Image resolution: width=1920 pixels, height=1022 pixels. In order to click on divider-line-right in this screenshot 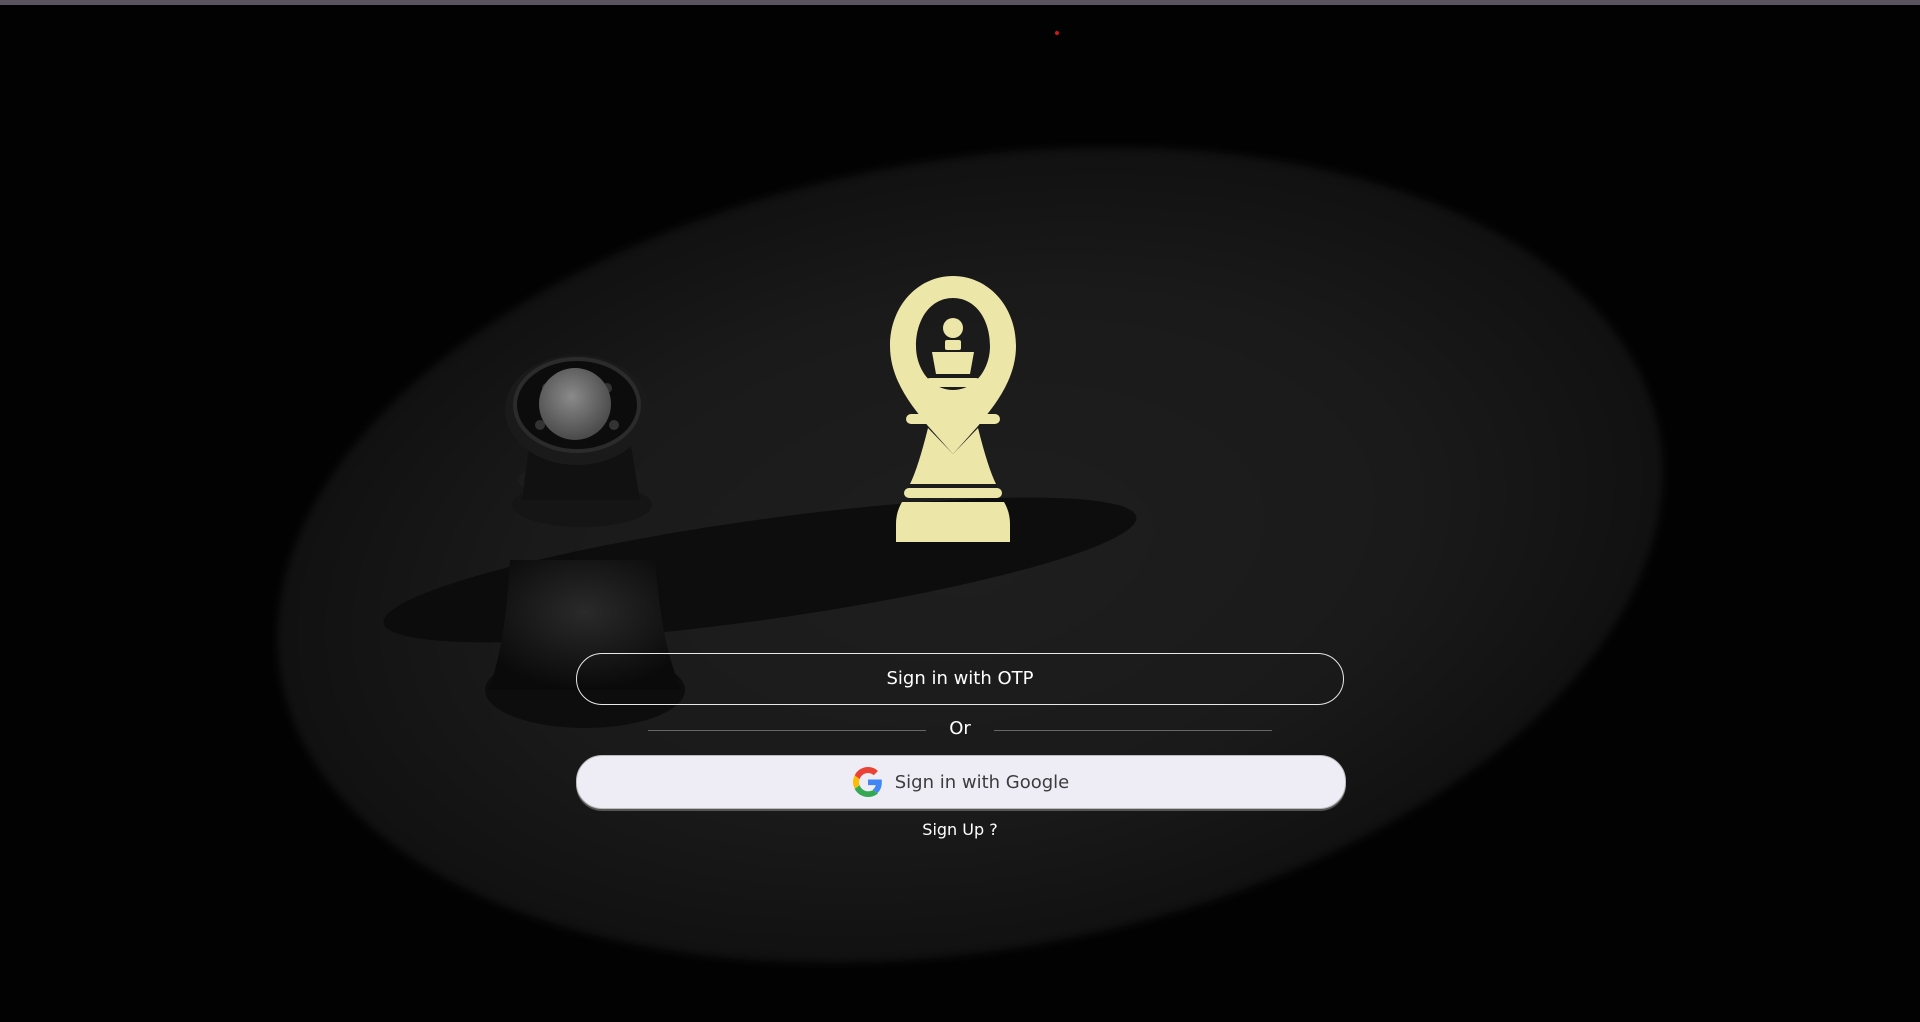, I will do `click(1133, 730)`.